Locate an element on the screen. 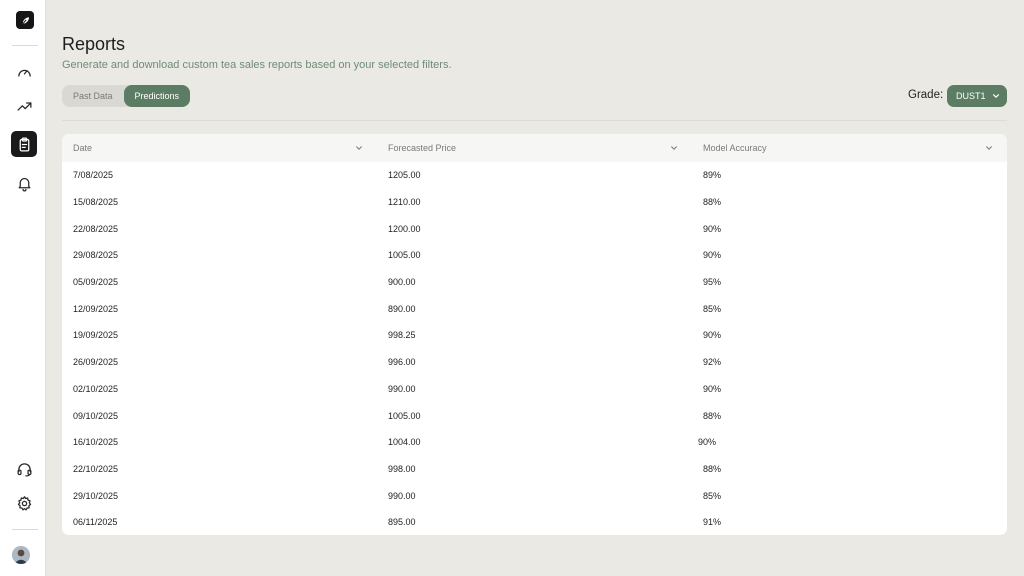 The width and height of the screenshot is (1024, 576). column-header-label: Date is located at coordinates (83, 148).